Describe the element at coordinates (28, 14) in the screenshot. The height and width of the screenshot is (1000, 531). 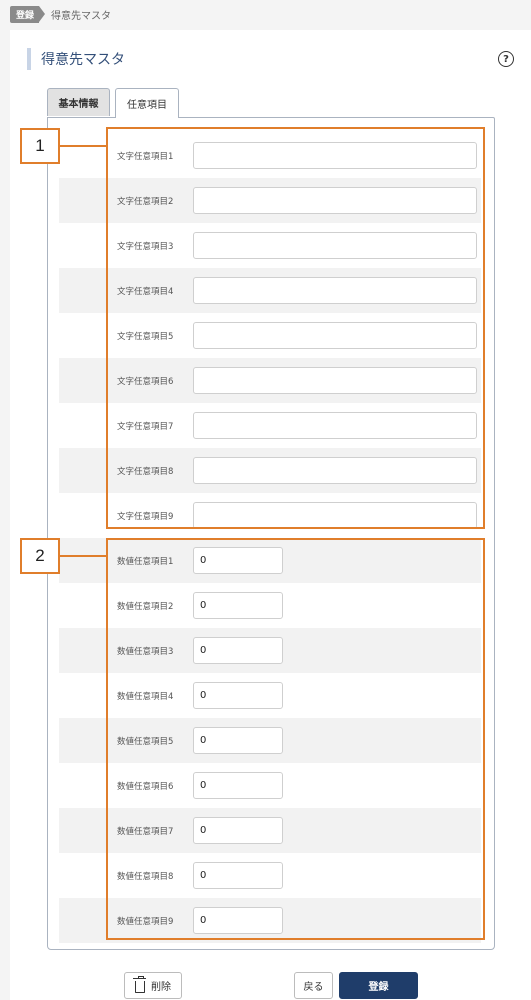
I see `breadcrumb-mode-tag: 登録` at that location.